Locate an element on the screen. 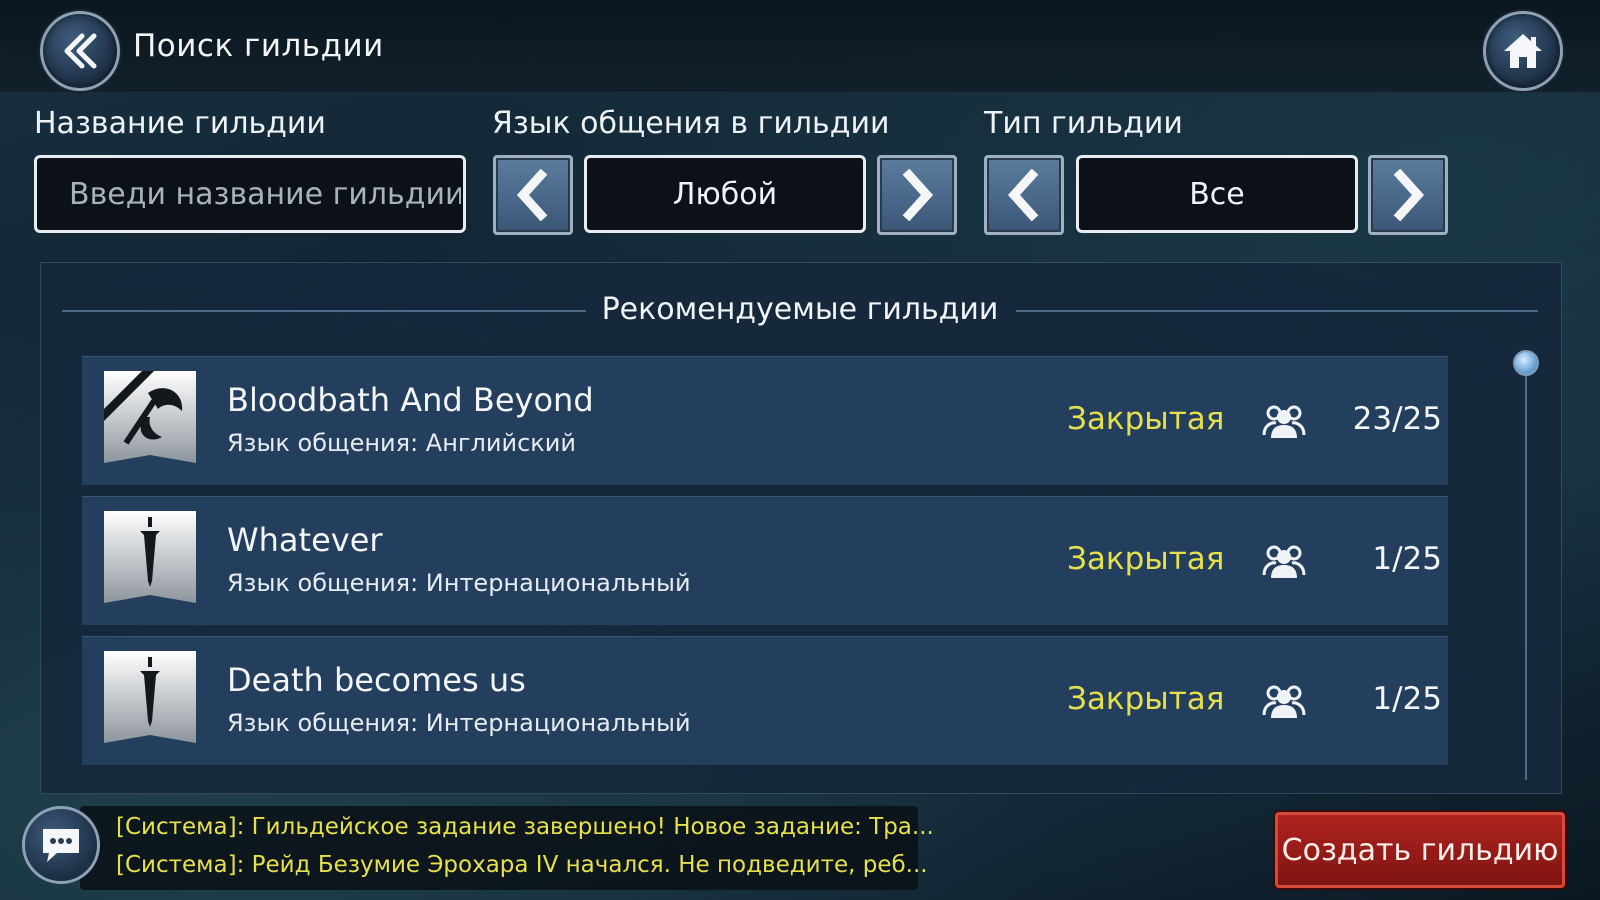 This screenshot has width=1600, height=900. create-guild-button: Создать гильдию is located at coordinates (1420, 850).